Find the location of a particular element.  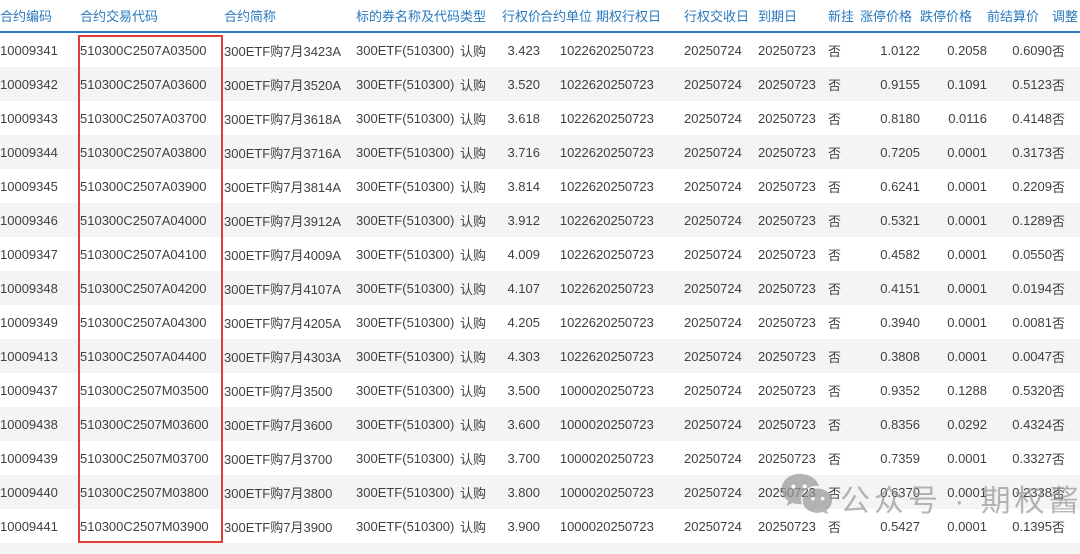

cell: 0.1395 is located at coordinates (1032, 526).